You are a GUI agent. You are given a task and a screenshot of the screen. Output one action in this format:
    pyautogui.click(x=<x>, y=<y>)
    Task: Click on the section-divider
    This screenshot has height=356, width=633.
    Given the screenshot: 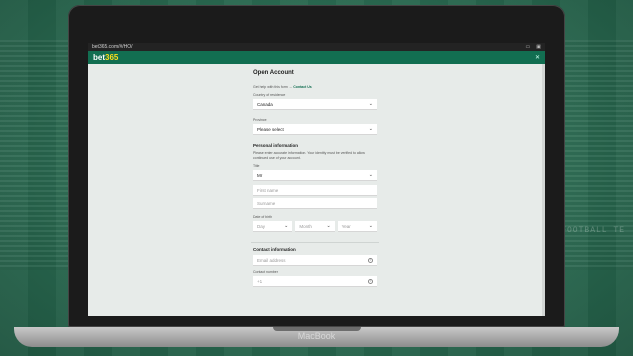 What is the action you would take?
    pyautogui.click(x=315, y=242)
    